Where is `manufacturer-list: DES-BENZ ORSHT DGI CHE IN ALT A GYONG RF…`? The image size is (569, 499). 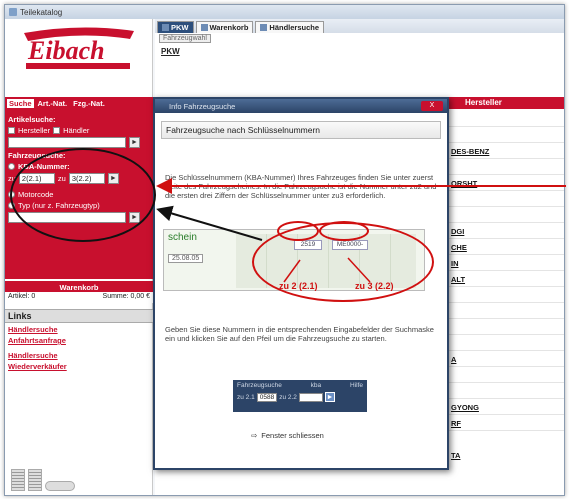
manufacturer-list: DES-BENZ ORSHT DGI CHE IN ALT A GYONG RF… is located at coordinates (470, 291).